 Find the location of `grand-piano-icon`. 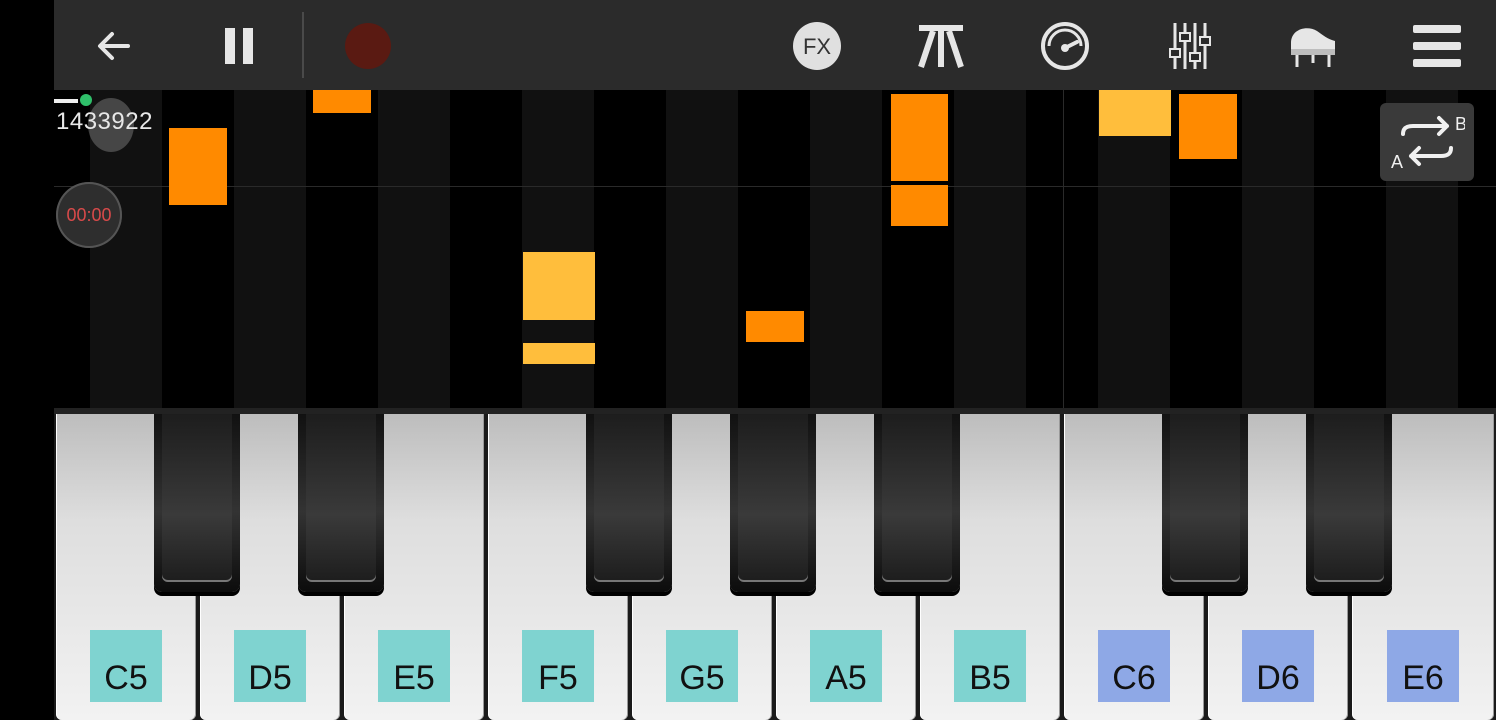

grand-piano-icon is located at coordinates (1313, 47).